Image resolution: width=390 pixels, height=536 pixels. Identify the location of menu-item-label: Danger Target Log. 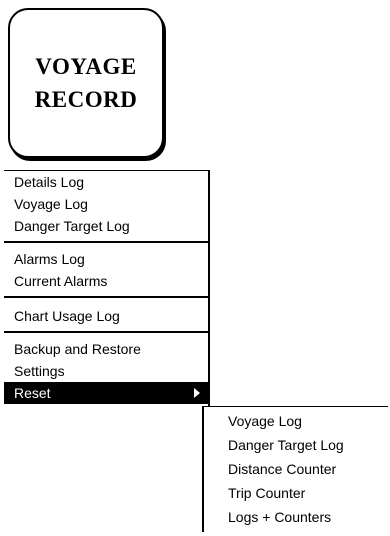
(72, 226).